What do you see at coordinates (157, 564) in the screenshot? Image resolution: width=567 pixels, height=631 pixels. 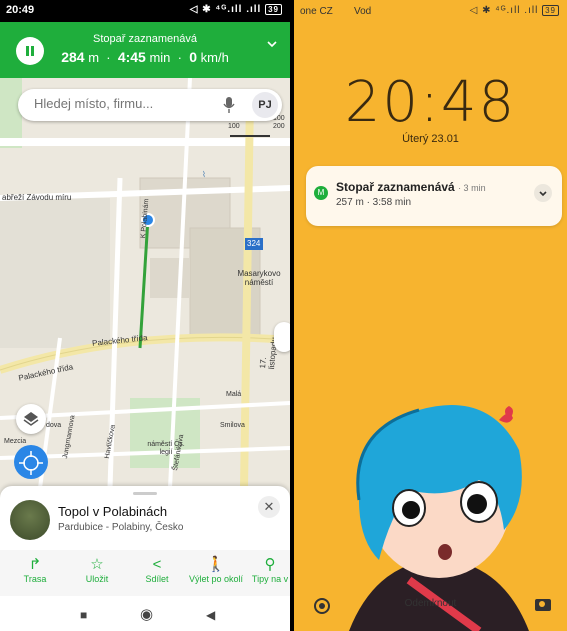 I see `share-icon: <` at bounding box center [157, 564].